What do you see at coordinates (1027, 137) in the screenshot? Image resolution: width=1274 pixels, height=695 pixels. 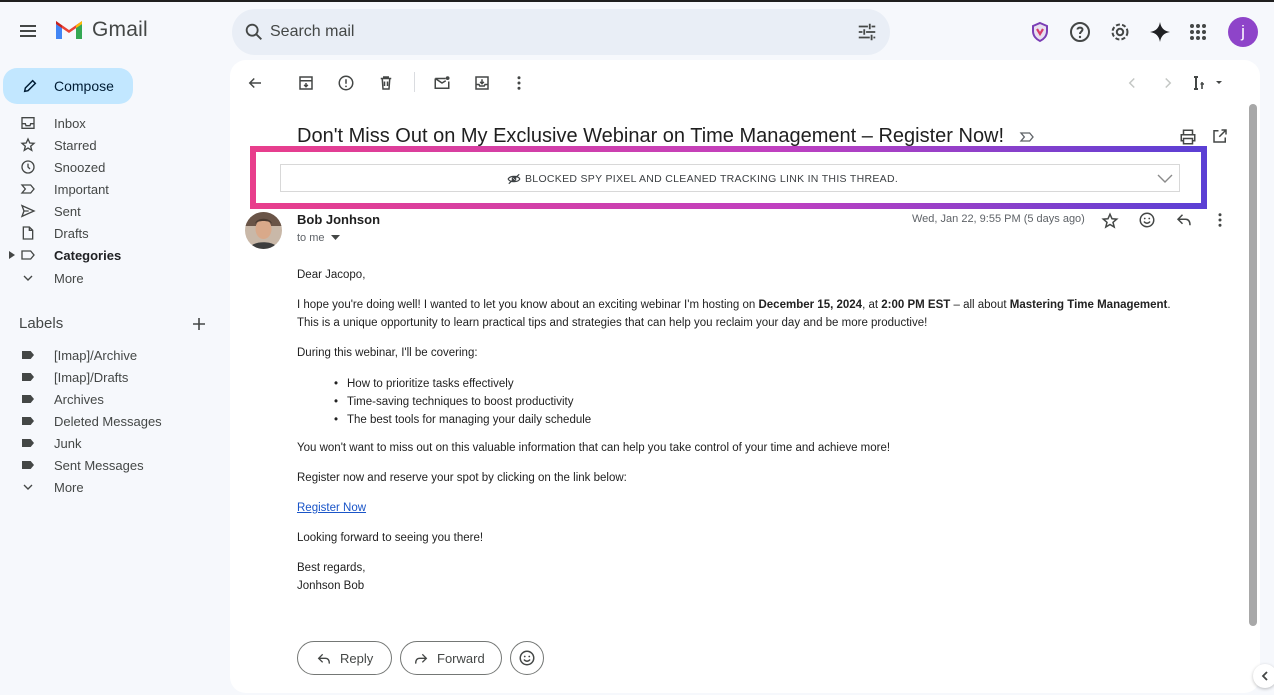 I see `important-label-icon` at bounding box center [1027, 137].